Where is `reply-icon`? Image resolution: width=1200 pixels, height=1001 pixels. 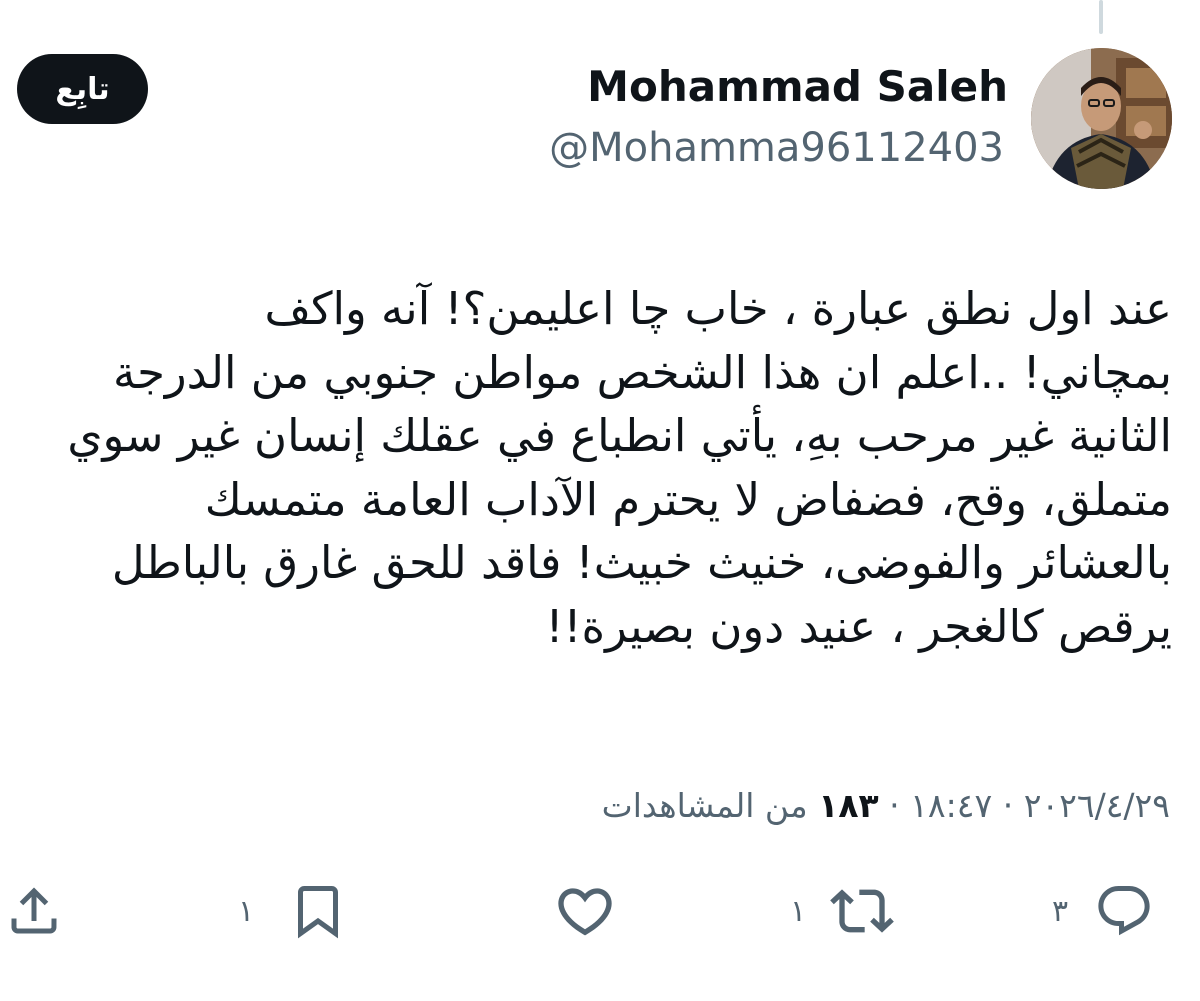 reply-icon is located at coordinates (1124, 911).